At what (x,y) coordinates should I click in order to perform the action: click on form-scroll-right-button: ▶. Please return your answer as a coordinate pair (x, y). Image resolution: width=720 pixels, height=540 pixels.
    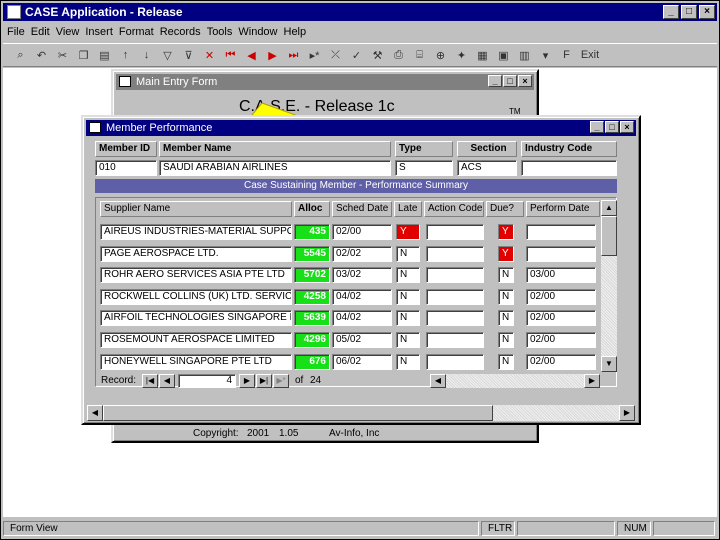
    Looking at the image, I should click on (627, 413).